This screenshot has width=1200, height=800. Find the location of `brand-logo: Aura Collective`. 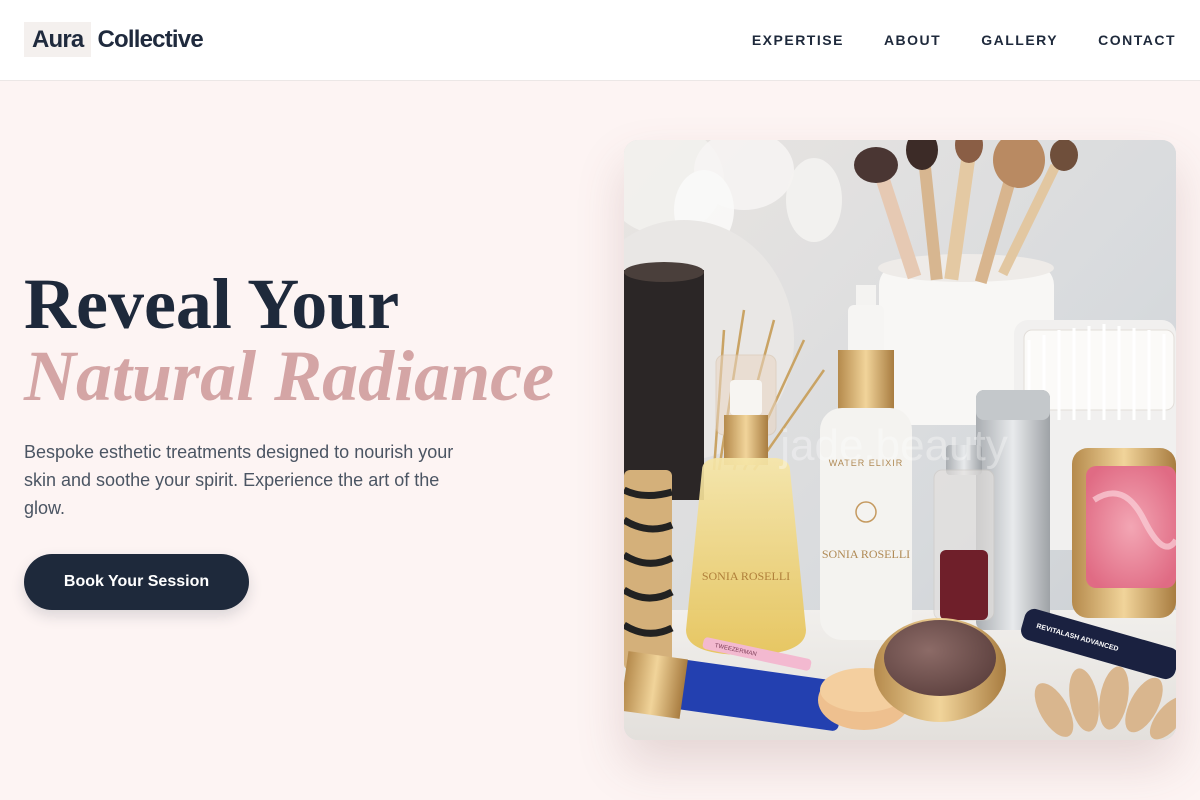

brand-logo: Aura Collective is located at coordinates (114, 39).